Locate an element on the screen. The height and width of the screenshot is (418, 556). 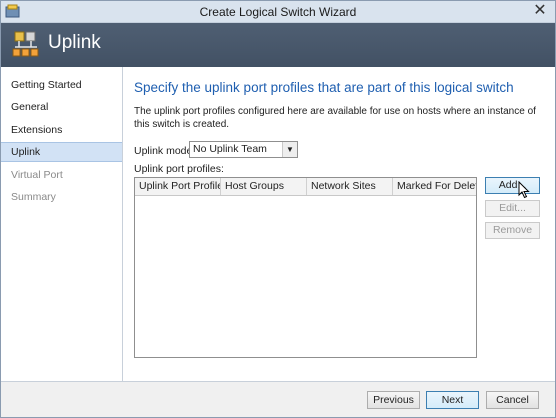
column-header-host-groups: Host Groups is located at coordinates (264, 186).